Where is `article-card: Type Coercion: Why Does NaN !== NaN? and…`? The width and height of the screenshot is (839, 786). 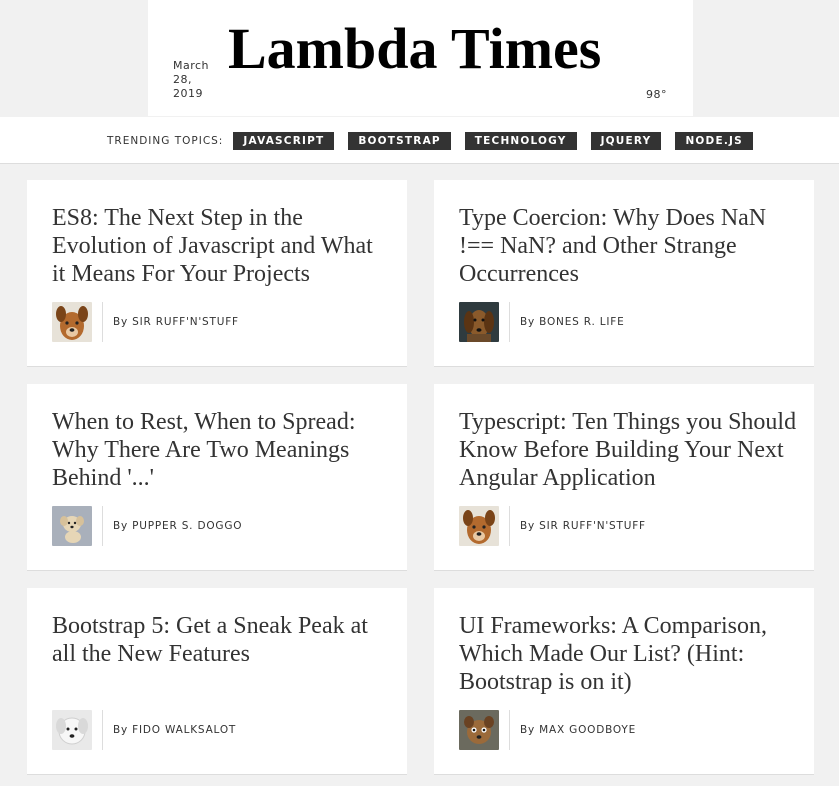 article-card: Type Coercion: Why Does NaN !== NaN? and… is located at coordinates (624, 273).